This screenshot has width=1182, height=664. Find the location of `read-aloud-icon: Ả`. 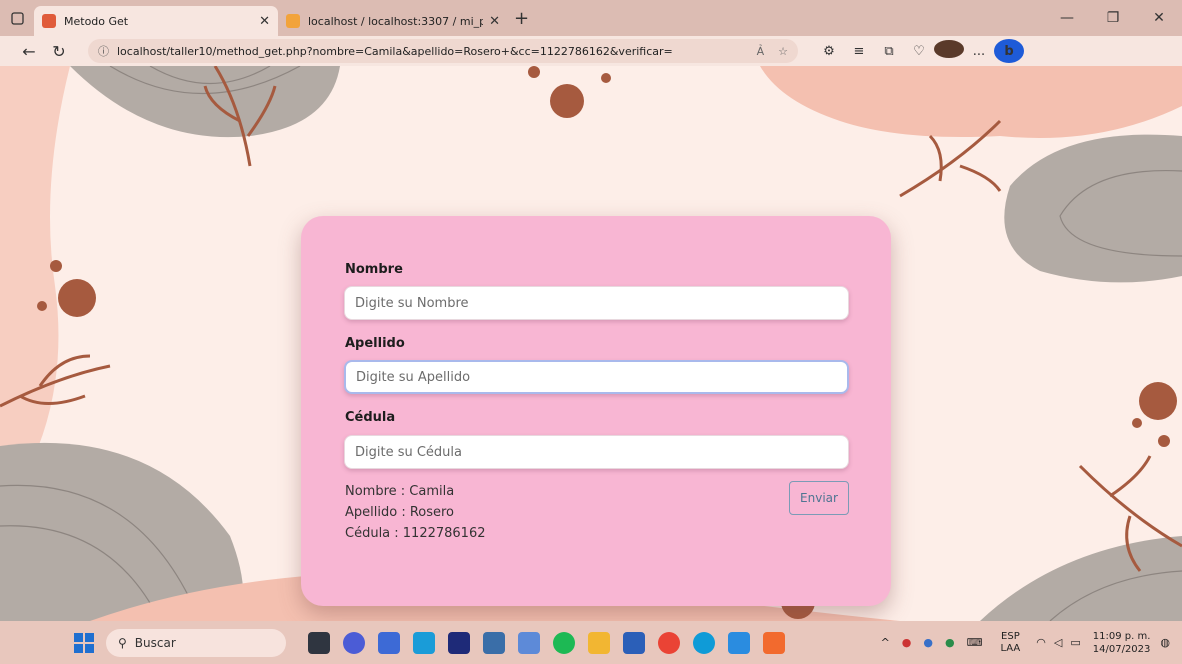

read-aloud-icon: Ả is located at coordinates (761, 51).